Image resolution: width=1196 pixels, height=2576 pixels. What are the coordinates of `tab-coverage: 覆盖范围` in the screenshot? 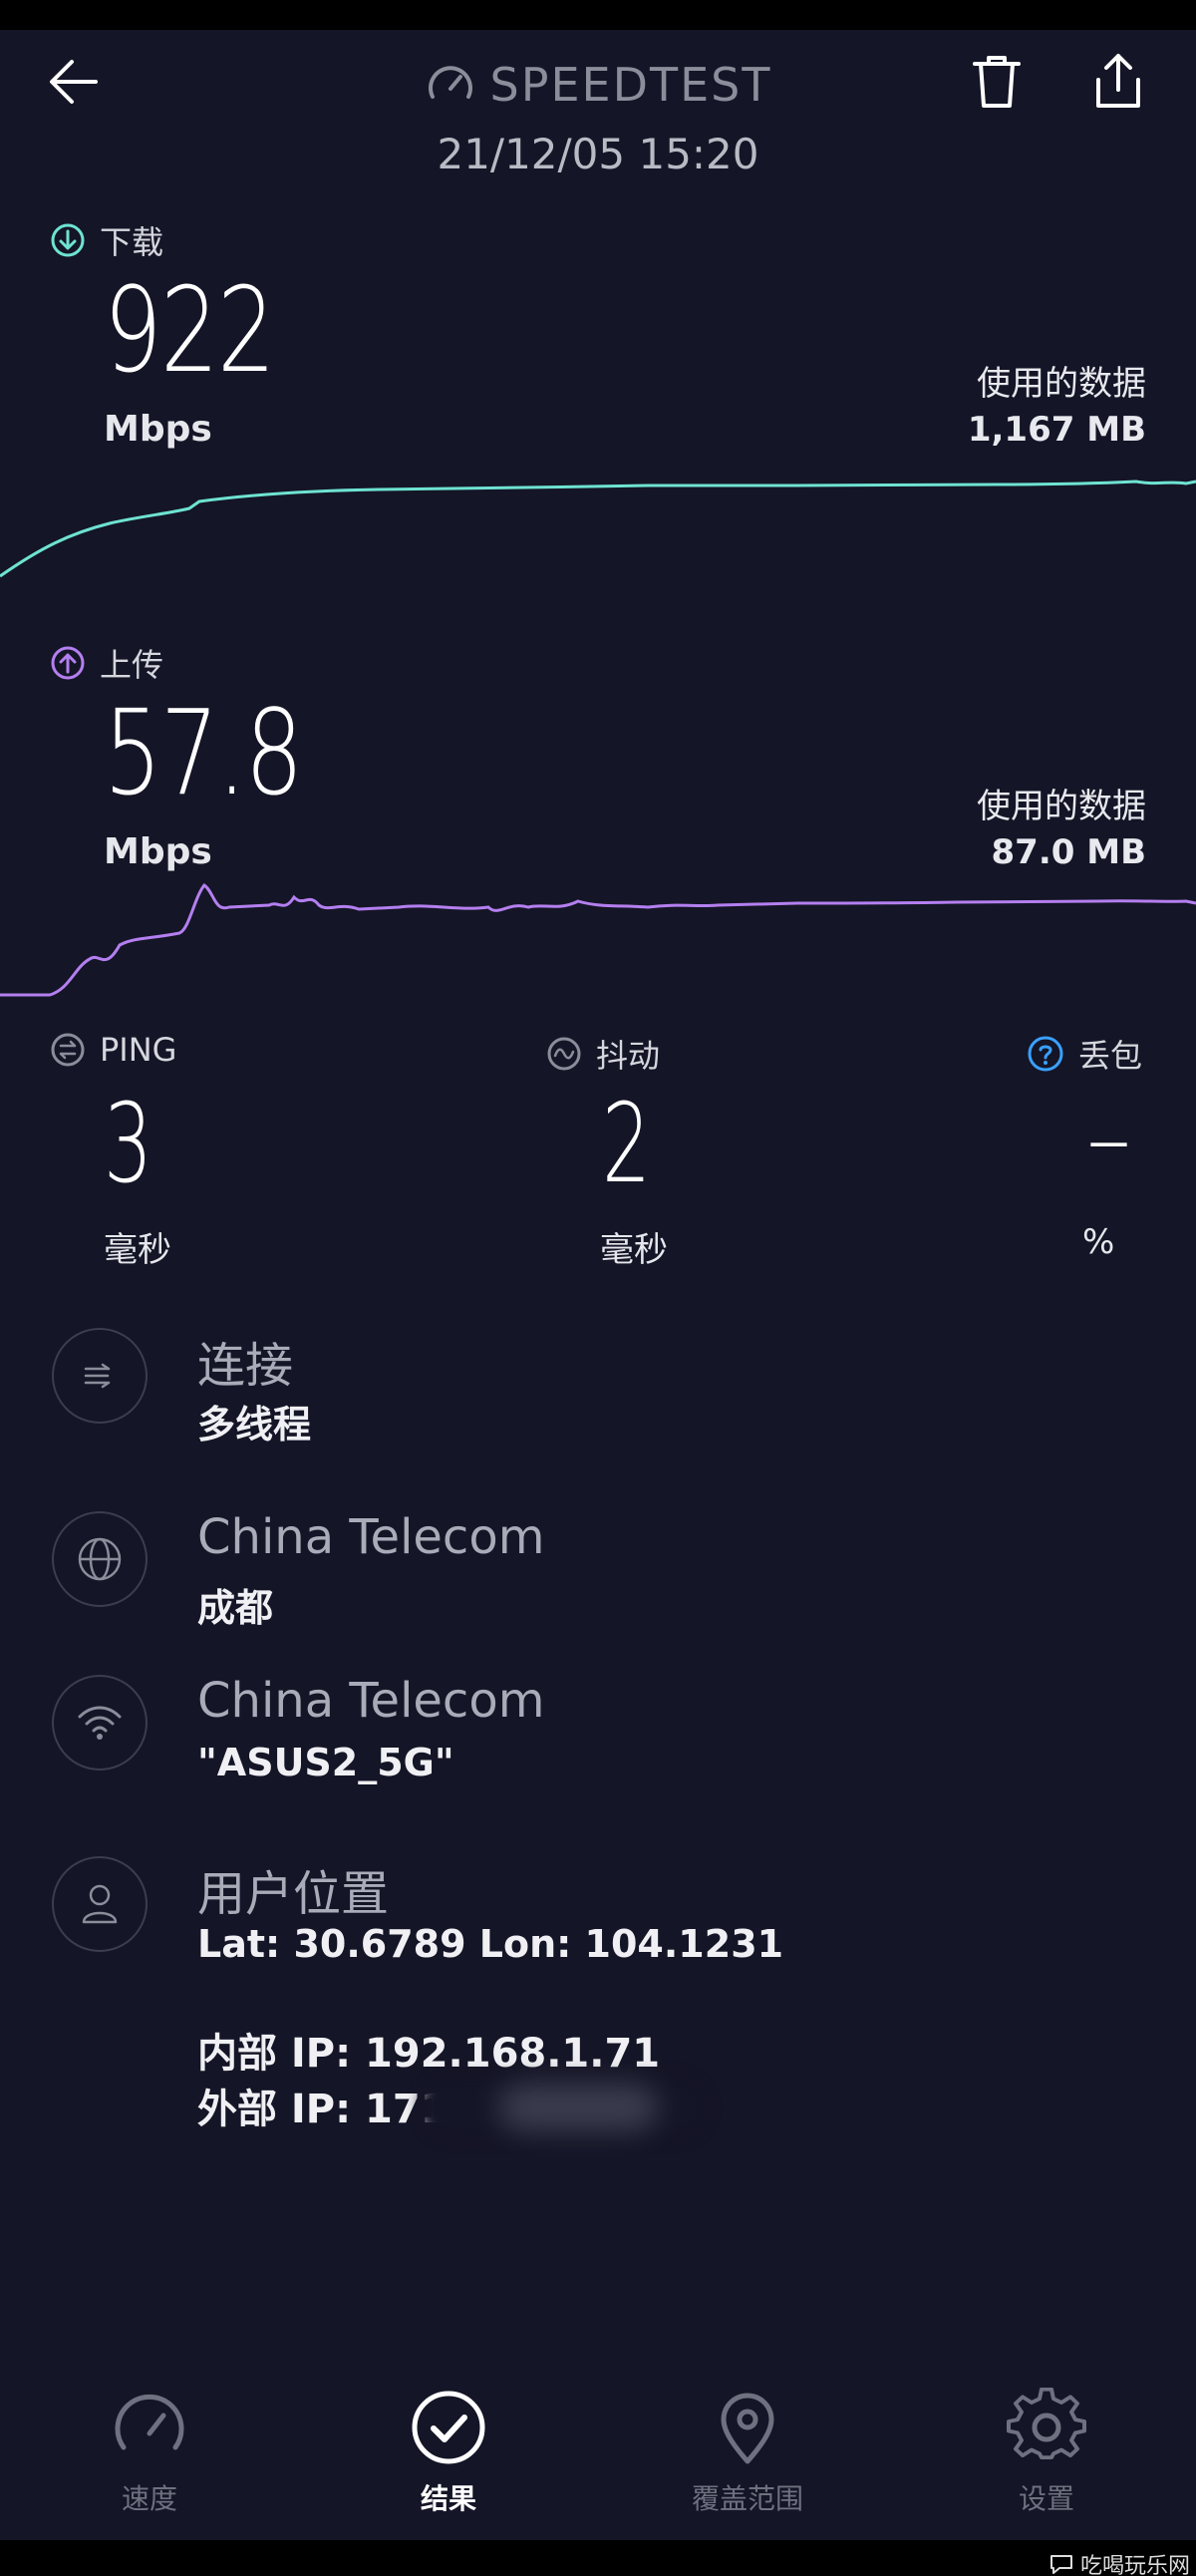 It's located at (747, 2452).